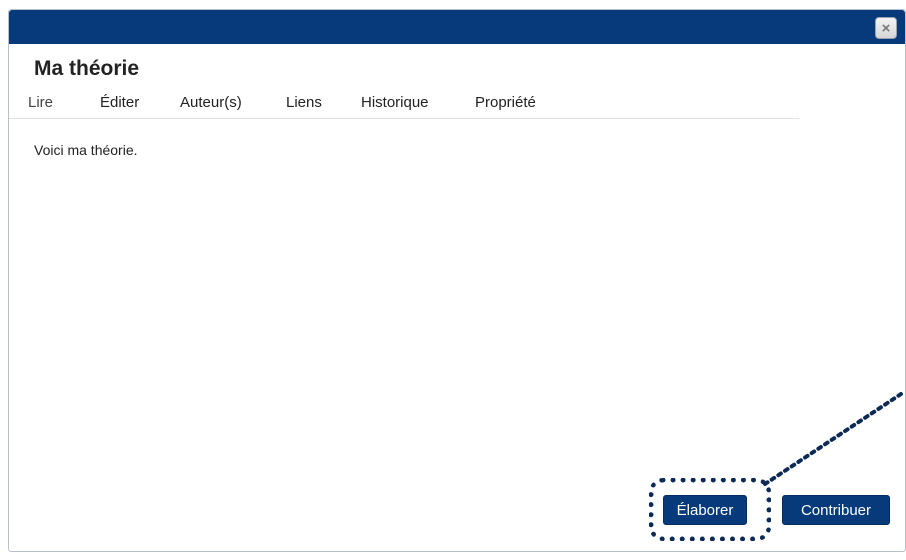  What do you see at coordinates (457, 27) in the screenshot?
I see `dialog-titlebar: ×` at bounding box center [457, 27].